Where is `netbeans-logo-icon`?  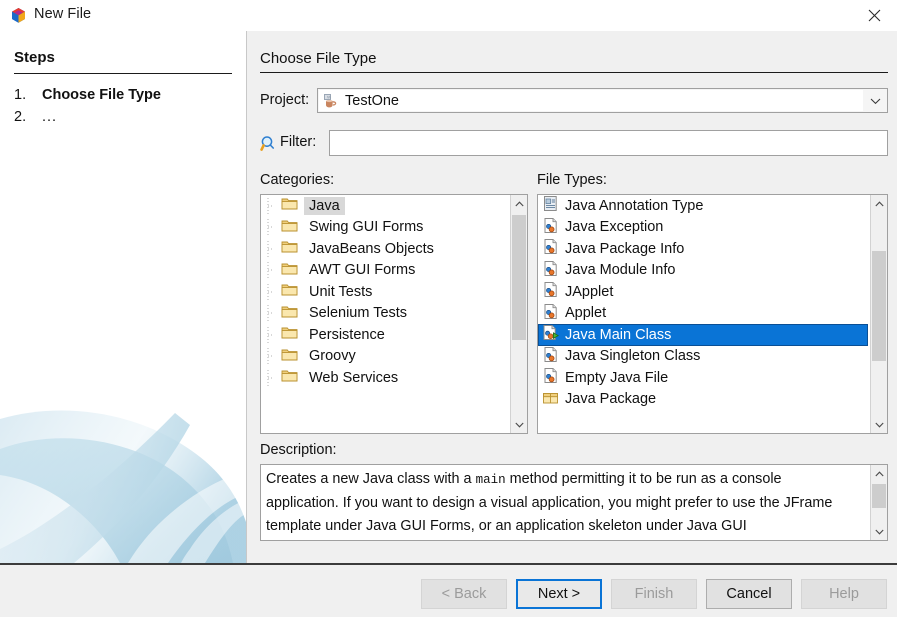 netbeans-logo-icon is located at coordinates (18, 15).